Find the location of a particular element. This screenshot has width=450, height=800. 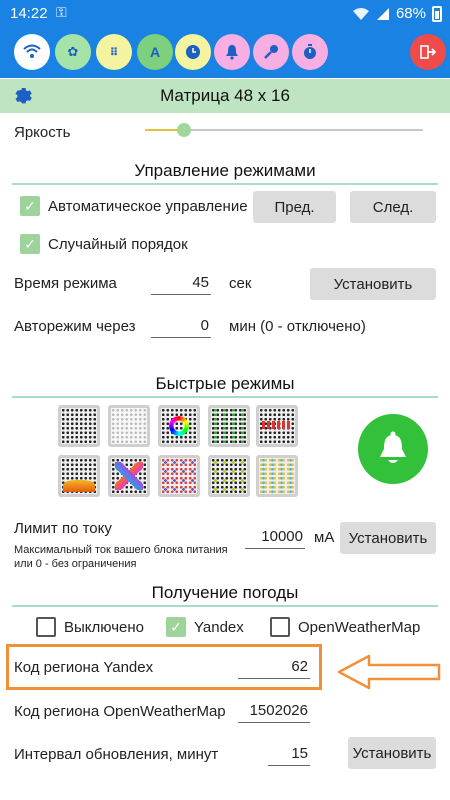

weather-off-label: Выключено is located at coordinates (104, 627).